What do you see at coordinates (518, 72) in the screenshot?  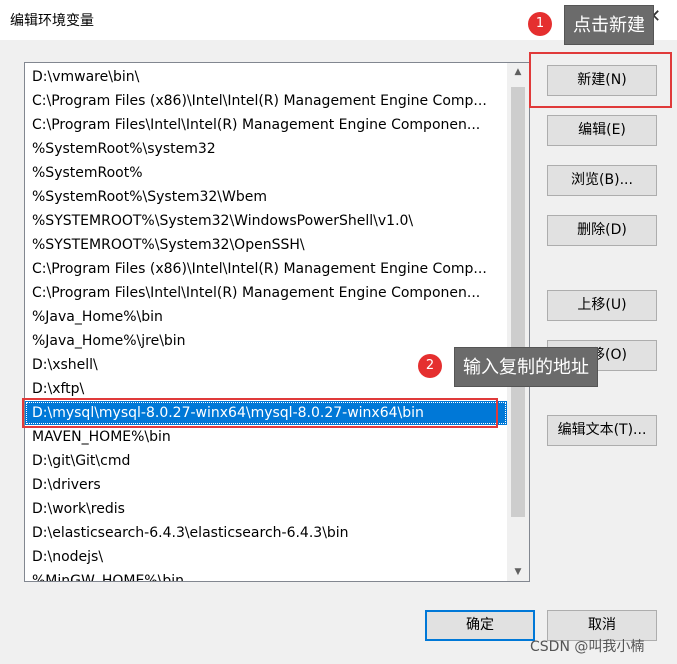 I see `scroll-up-arrow-icon: ▲` at bounding box center [518, 72].